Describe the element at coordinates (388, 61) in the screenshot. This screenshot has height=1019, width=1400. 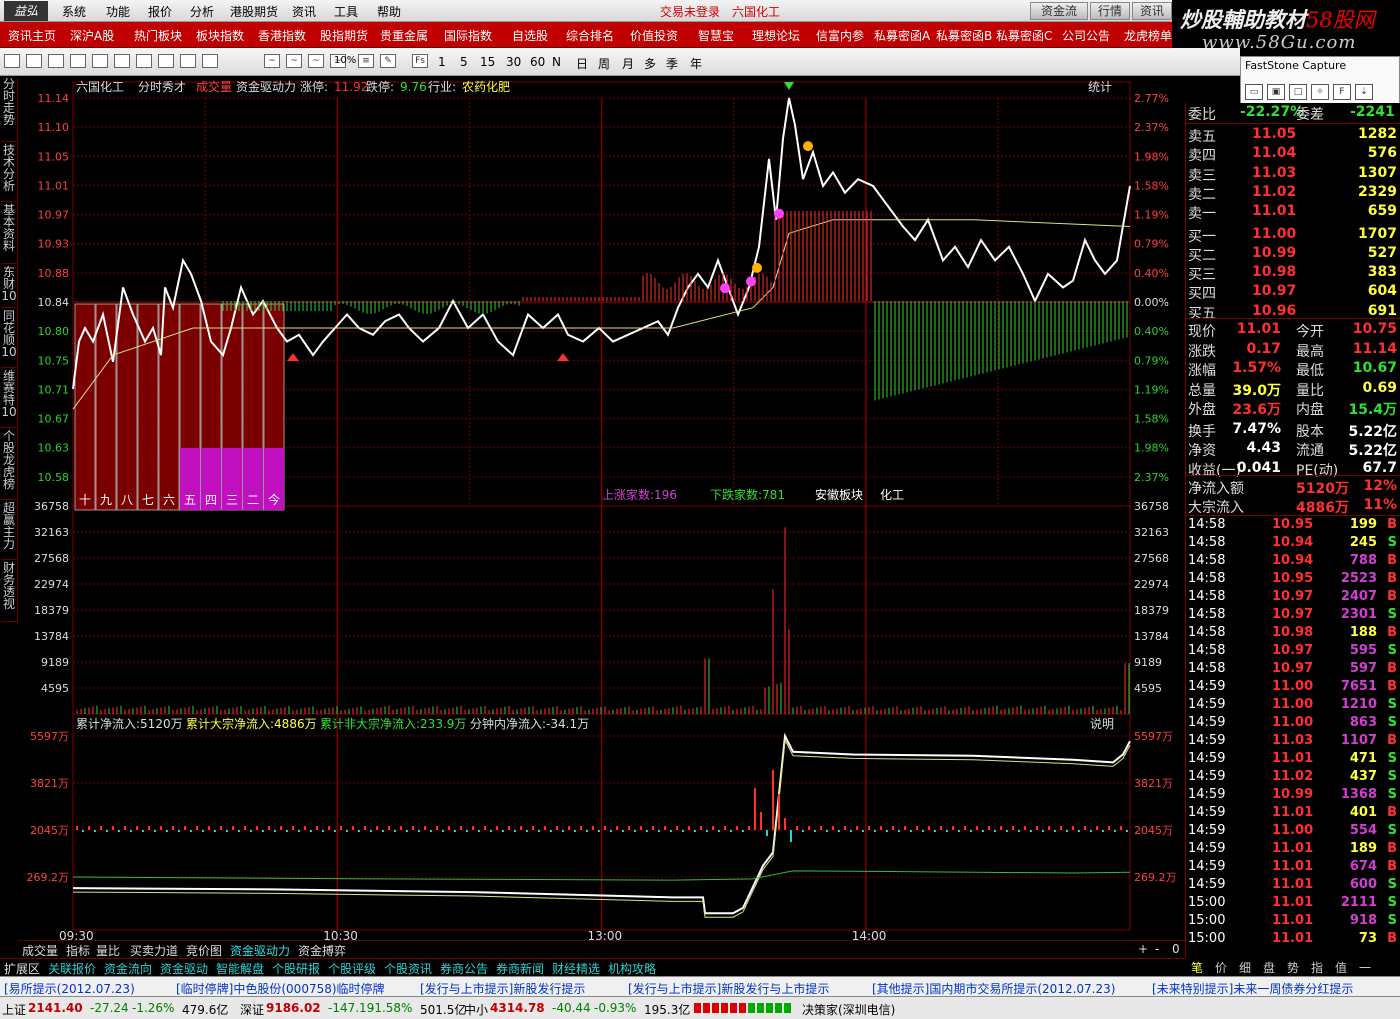
I see `pencil-icon: ✎` at that location.